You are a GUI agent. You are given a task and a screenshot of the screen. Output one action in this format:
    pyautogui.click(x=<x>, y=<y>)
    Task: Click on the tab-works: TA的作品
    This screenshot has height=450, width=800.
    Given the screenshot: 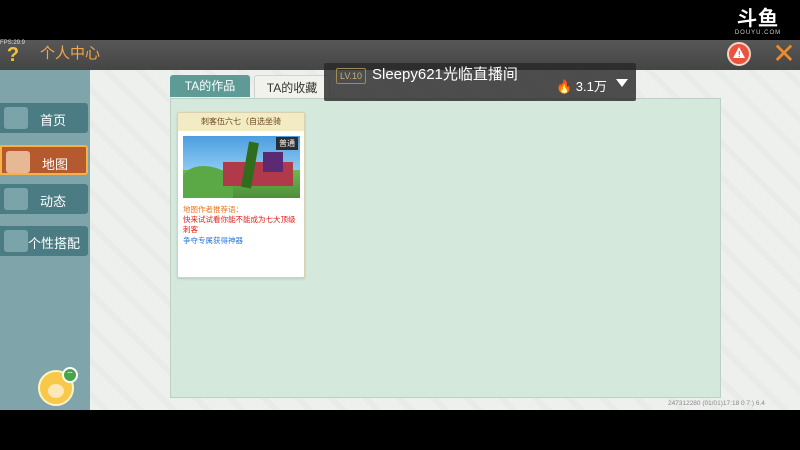 What is the action you would take?
    pyautogui.click(x=210, y=86)
    